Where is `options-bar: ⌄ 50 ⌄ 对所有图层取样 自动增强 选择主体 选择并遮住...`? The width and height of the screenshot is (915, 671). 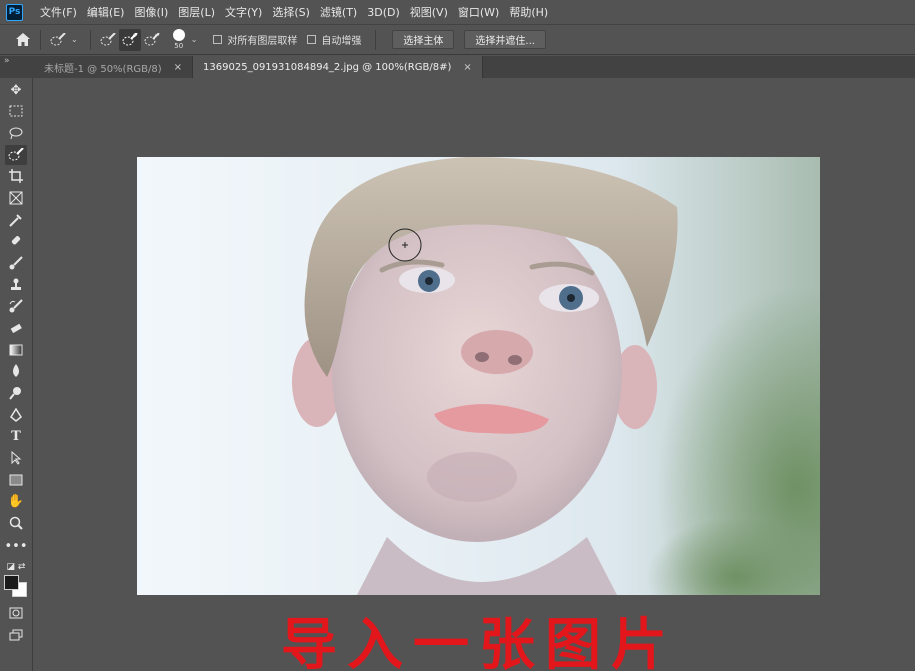 options-bar: ⌄ 50 ⌄ 对所有图层取样 自动增强 选择主体 选择并遮住... is located at coordinates (457, 40).